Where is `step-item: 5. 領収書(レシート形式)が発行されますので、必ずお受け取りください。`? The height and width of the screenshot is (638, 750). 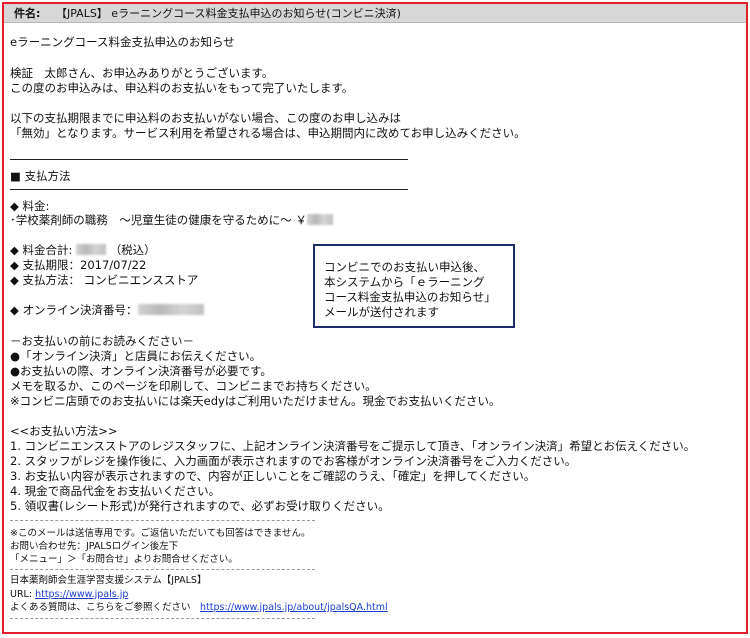 step-item: 5. 領収書(レシート形式)が発行されますので、必ずお受け取りください。 is located at coordinates (200, 506).